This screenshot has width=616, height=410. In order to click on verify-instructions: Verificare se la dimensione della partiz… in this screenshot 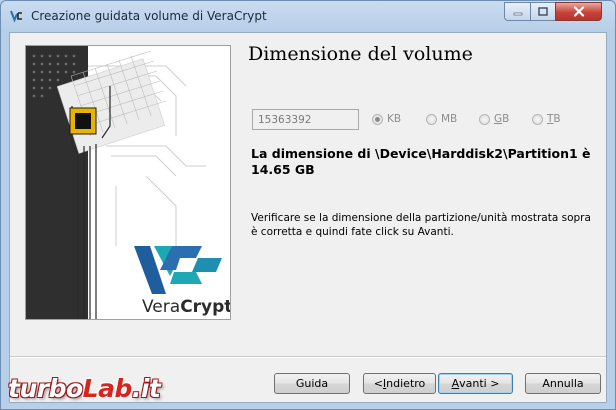, I will do `click(421, 225)`.